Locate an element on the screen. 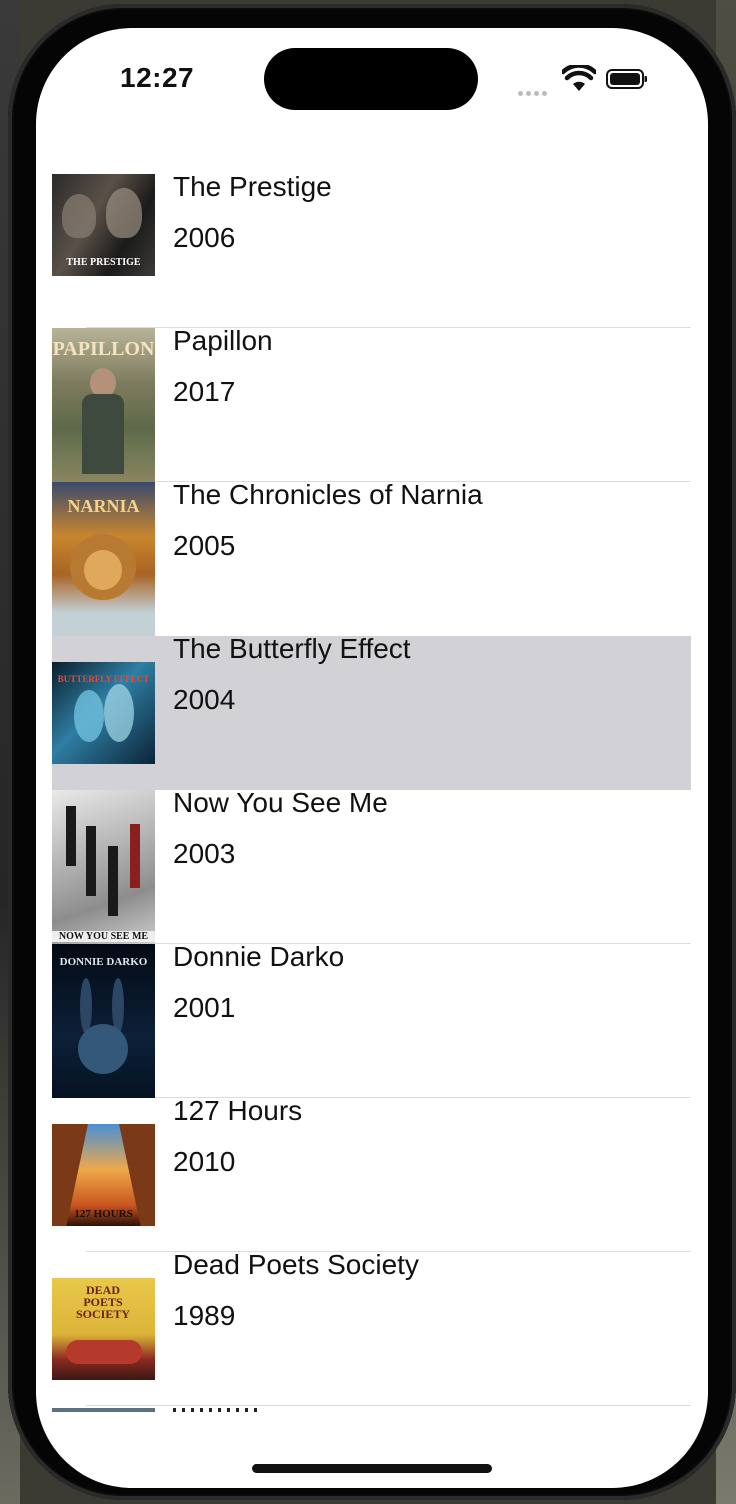 This screenshot has height=1504, width=736. movie-row: DONNIE DARKO Donnie Darko 2001 is located at coordinates (371, 1019).